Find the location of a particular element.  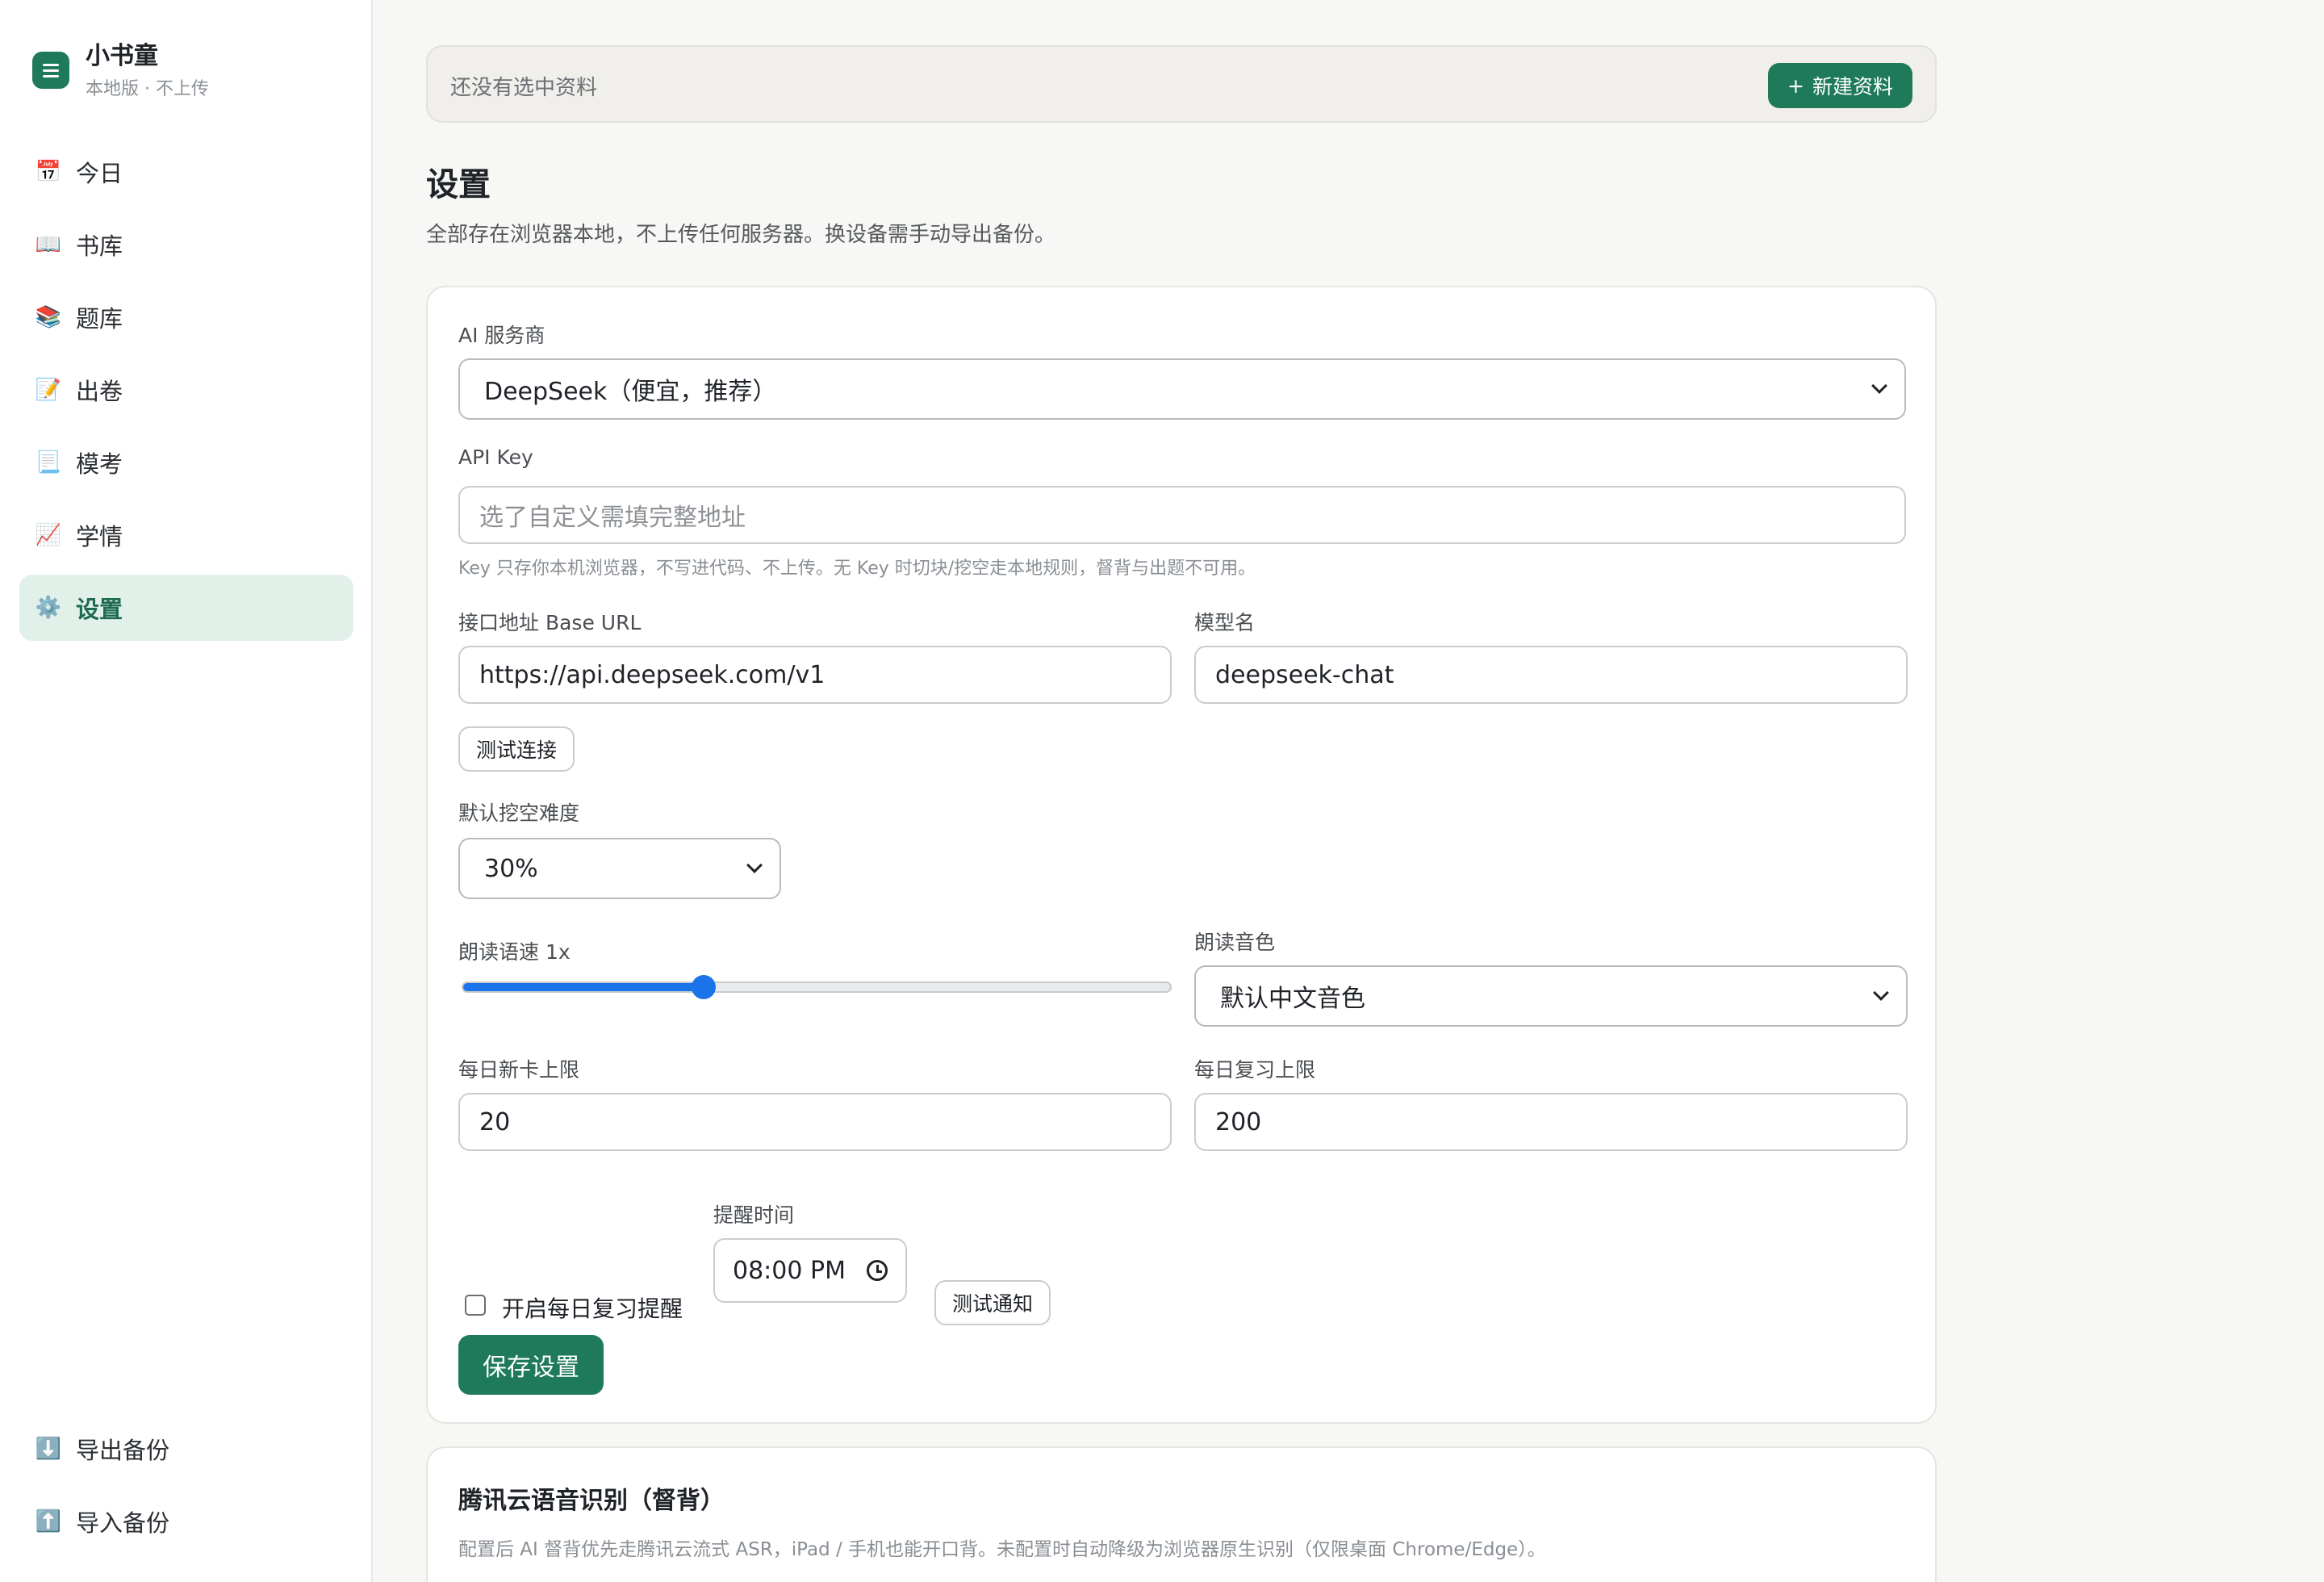

backup-nav: ⬇️ 导出备份 ⬆️ 导入备份 is located at coordinates (186, 1488).